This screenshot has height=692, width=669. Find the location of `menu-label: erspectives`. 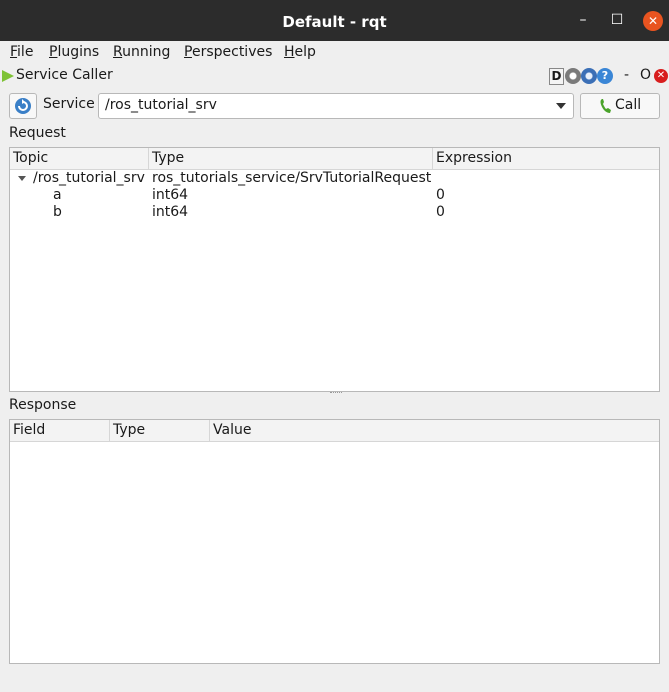

menu-label: erspectives is located at coordinates (232, 52).